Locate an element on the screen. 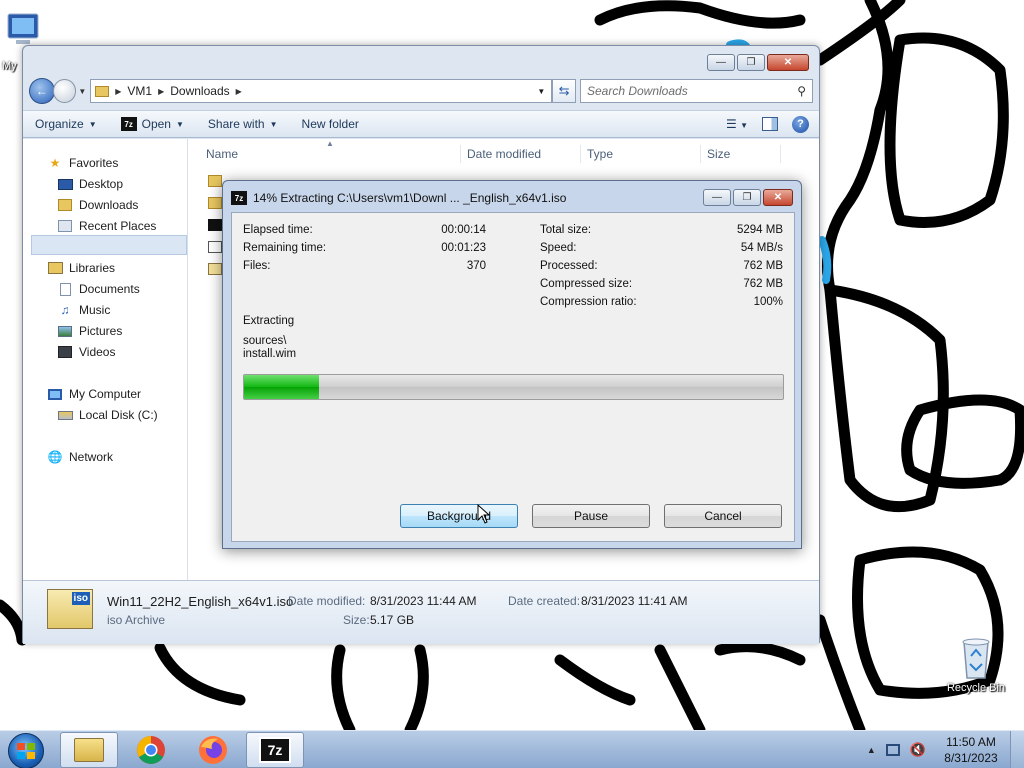 The width and height of the screenshot is (1024, 768). clock-date: 8/31/2023 is located at coordinates (971, 758).